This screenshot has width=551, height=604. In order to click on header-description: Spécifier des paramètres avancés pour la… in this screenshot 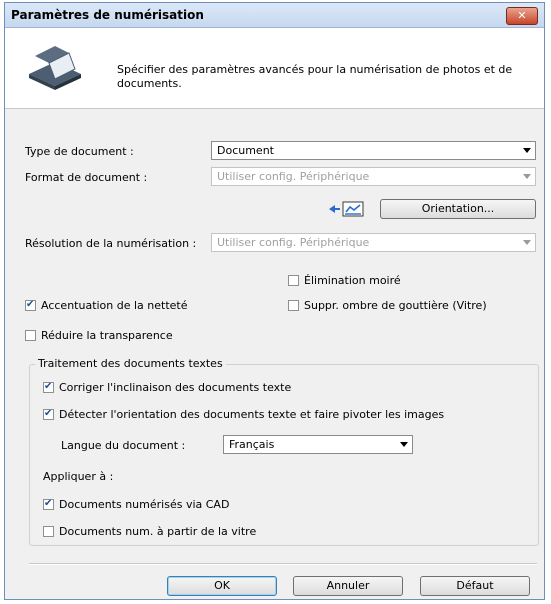, I will do `click(315, 76)`.